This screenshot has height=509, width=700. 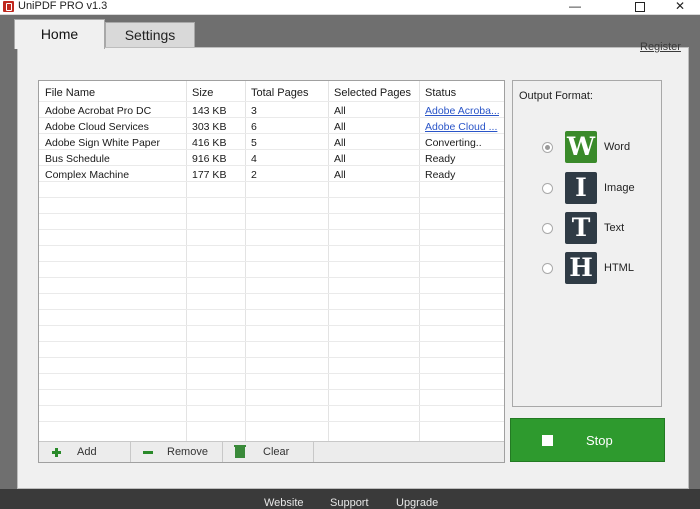 What do you see at coordinates (547, 147) in the screenshot?
I see `word-radio` at bounding box center [547, 147].